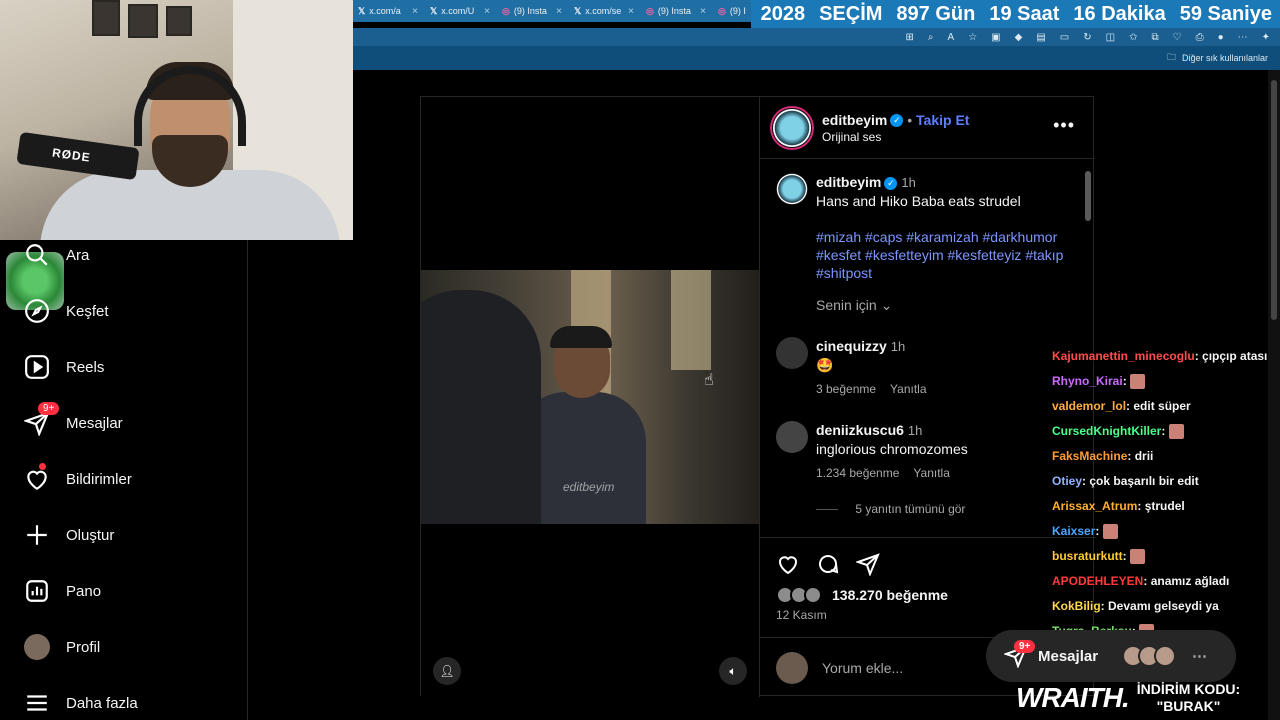 This screenshot has height=720, width=1280. Describe the element at coordinates (106, 18) in the screenshot. I see `webcam-photo-frame` at that location.